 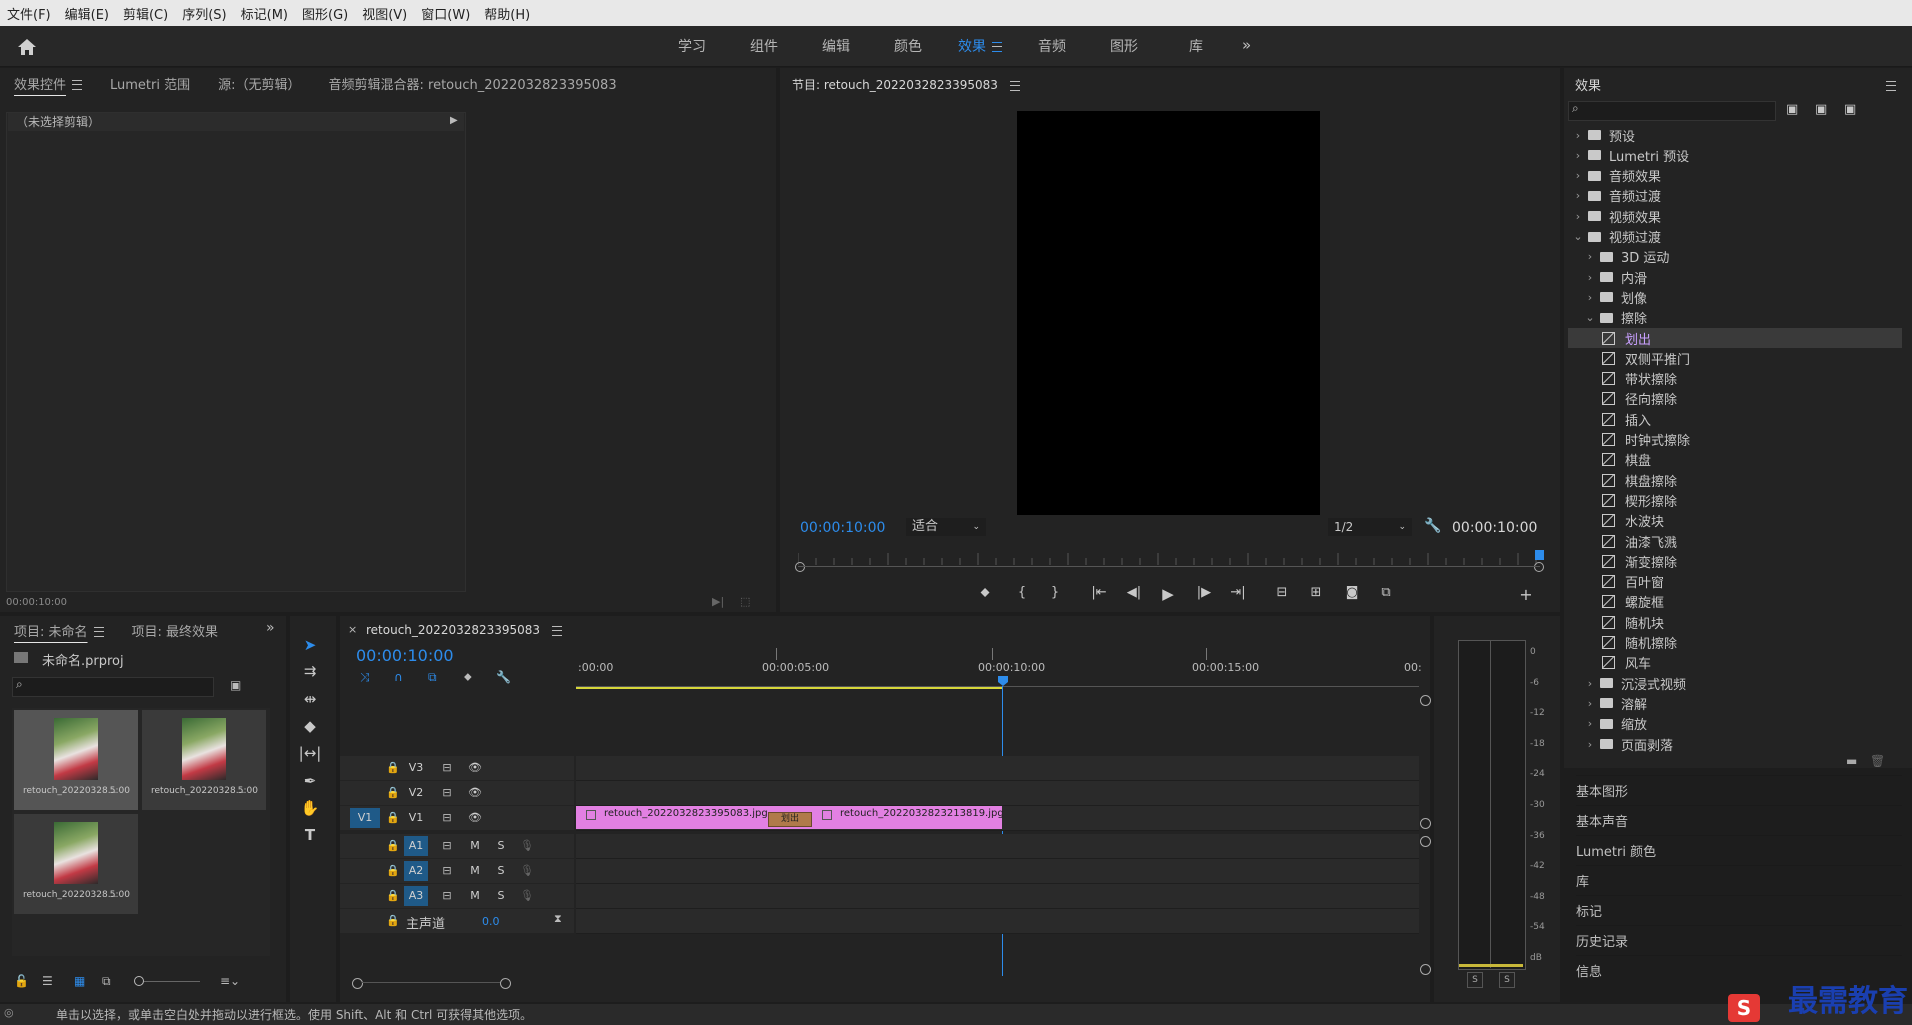 What do you see at coordinates (1735, 440) in the screenshot?
I see `effects-tree-item: 时钟式擦除` at bounding box center [1735, 440].